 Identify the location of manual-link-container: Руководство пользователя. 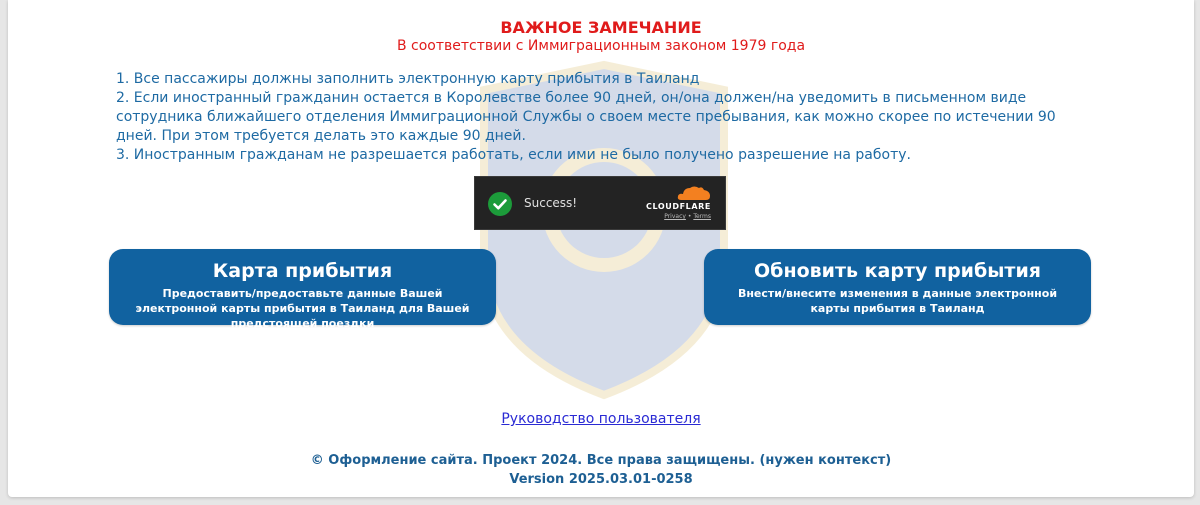
(601, 419).